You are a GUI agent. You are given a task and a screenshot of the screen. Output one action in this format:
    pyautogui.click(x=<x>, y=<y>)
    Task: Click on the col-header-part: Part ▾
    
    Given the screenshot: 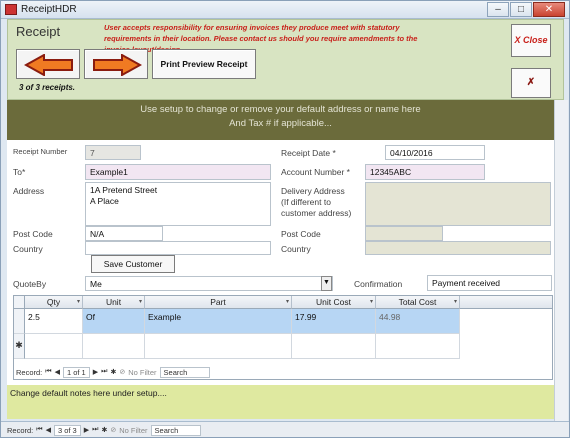 What is the action you would take?
    pyautogui.click(x=218, y=302)
    